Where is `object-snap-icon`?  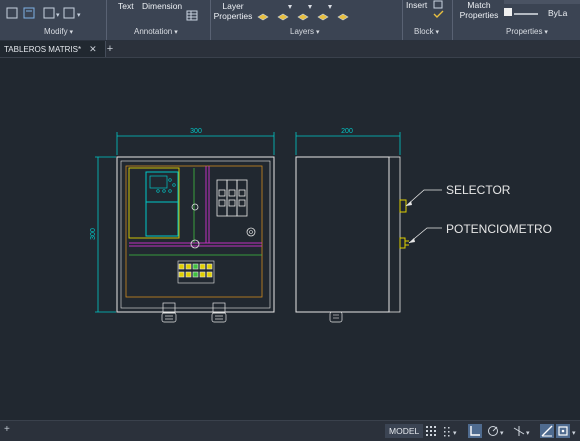
object-snap-icon is located at coordinates (563, 431).